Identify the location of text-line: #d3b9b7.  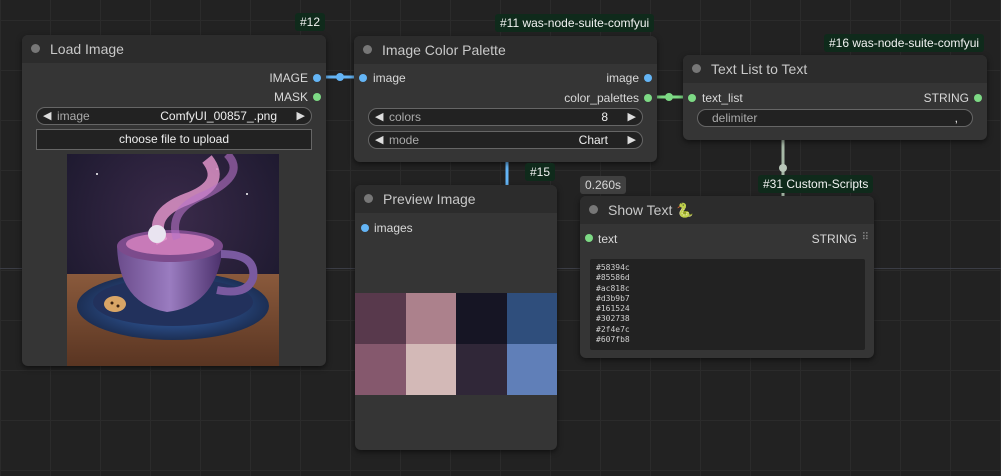
(613, 298).